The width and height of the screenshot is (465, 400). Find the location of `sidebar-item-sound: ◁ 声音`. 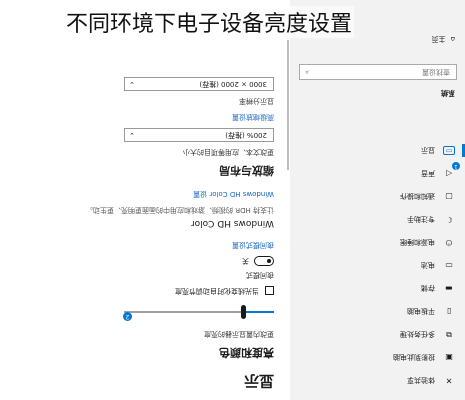

sidebar-item-sound: ◁ 声音 is located at coordinates (377, 173).